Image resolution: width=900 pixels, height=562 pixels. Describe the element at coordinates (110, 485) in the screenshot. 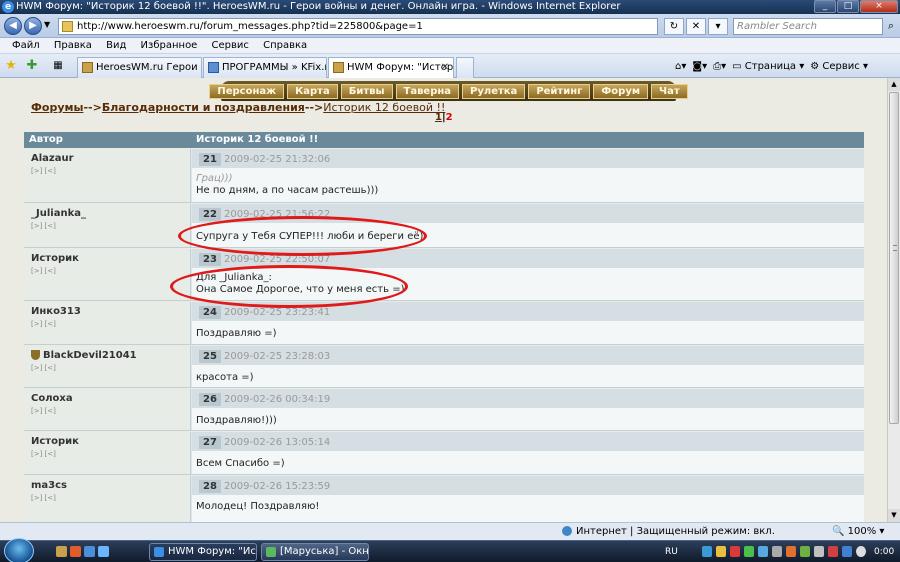

I see `author-name: ma3cs` at that location.